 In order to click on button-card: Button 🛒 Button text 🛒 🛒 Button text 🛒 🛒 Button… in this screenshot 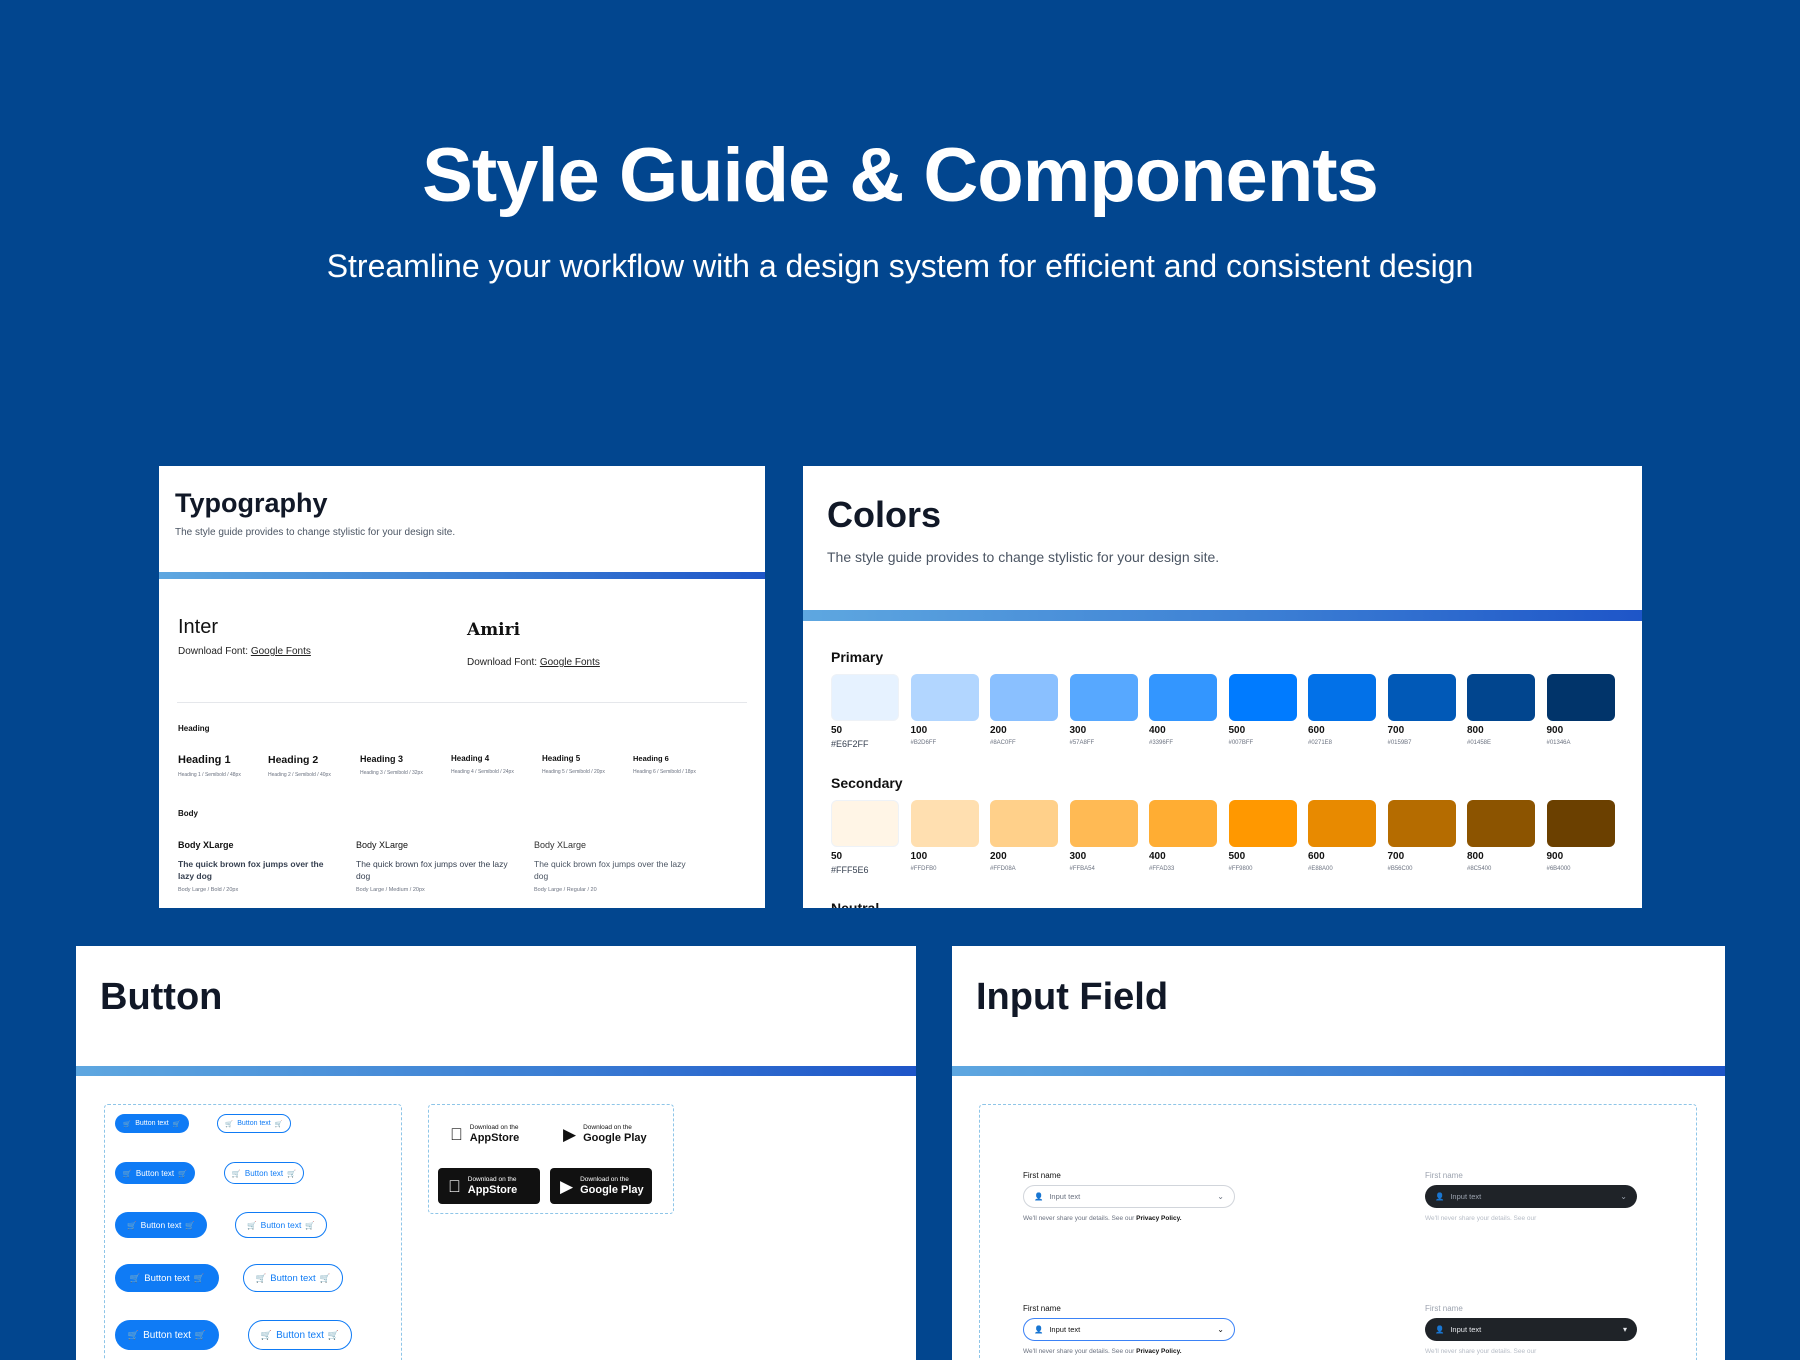, I will do `click(496, 1153)`.